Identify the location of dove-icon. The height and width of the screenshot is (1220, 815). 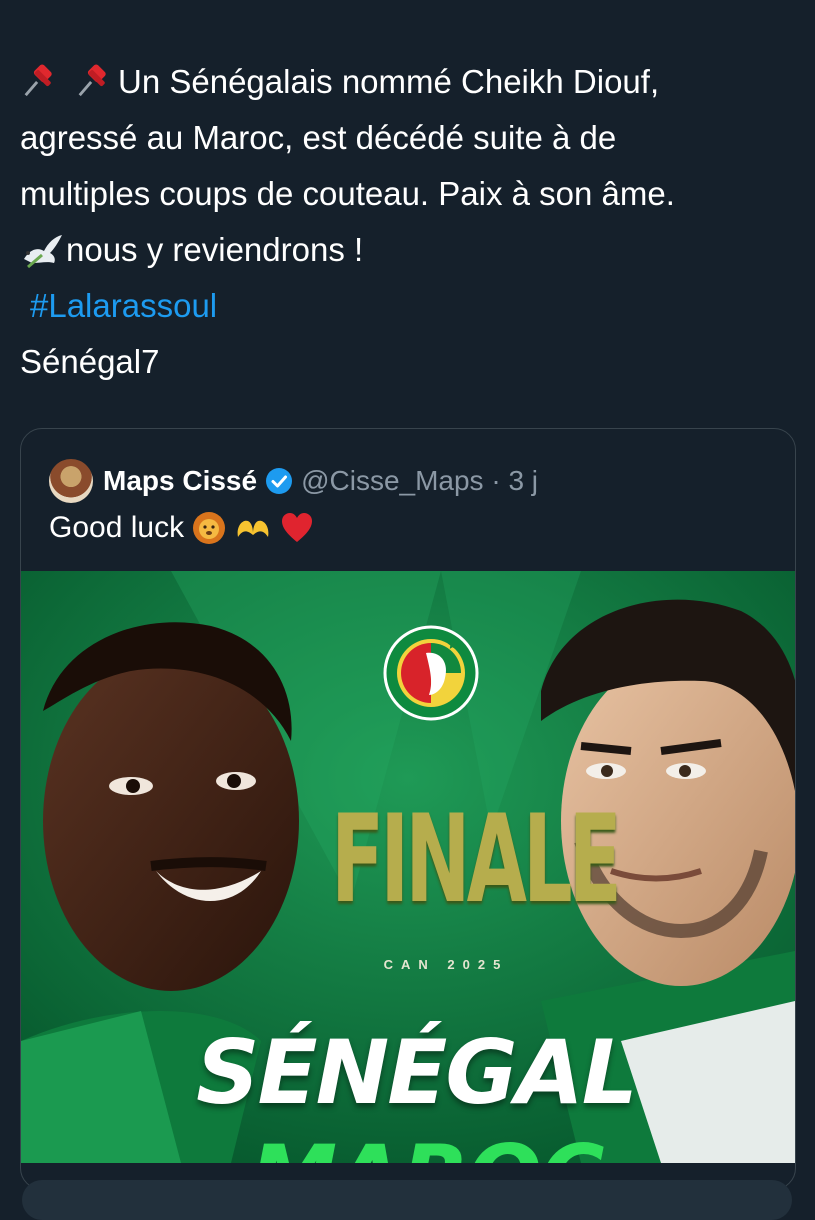
(43, 252).